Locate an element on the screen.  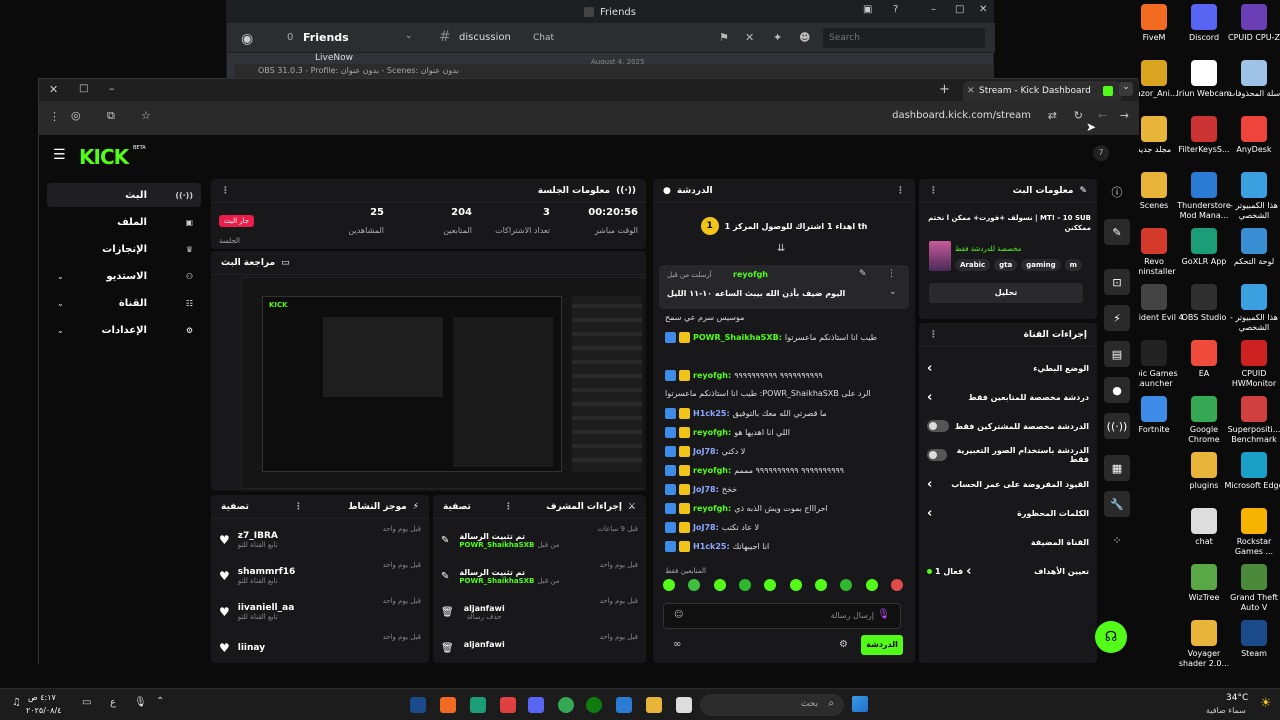
stream-tag: gta is located at coordinates (1006, 265).